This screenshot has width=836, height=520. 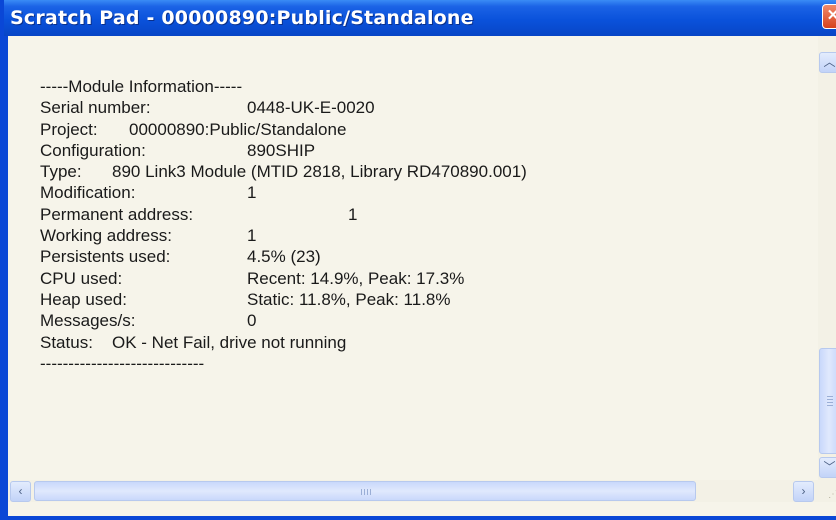 I want to click on down-arrow-icon: ﹀, so click(x=829, y=467).